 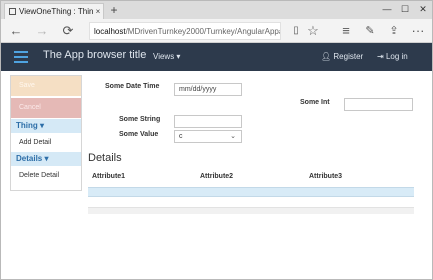 What do you see at coordinates (98, 11) in the screenshot?
I see `close-tab-icon: ×` at bounding box center [98, 11].